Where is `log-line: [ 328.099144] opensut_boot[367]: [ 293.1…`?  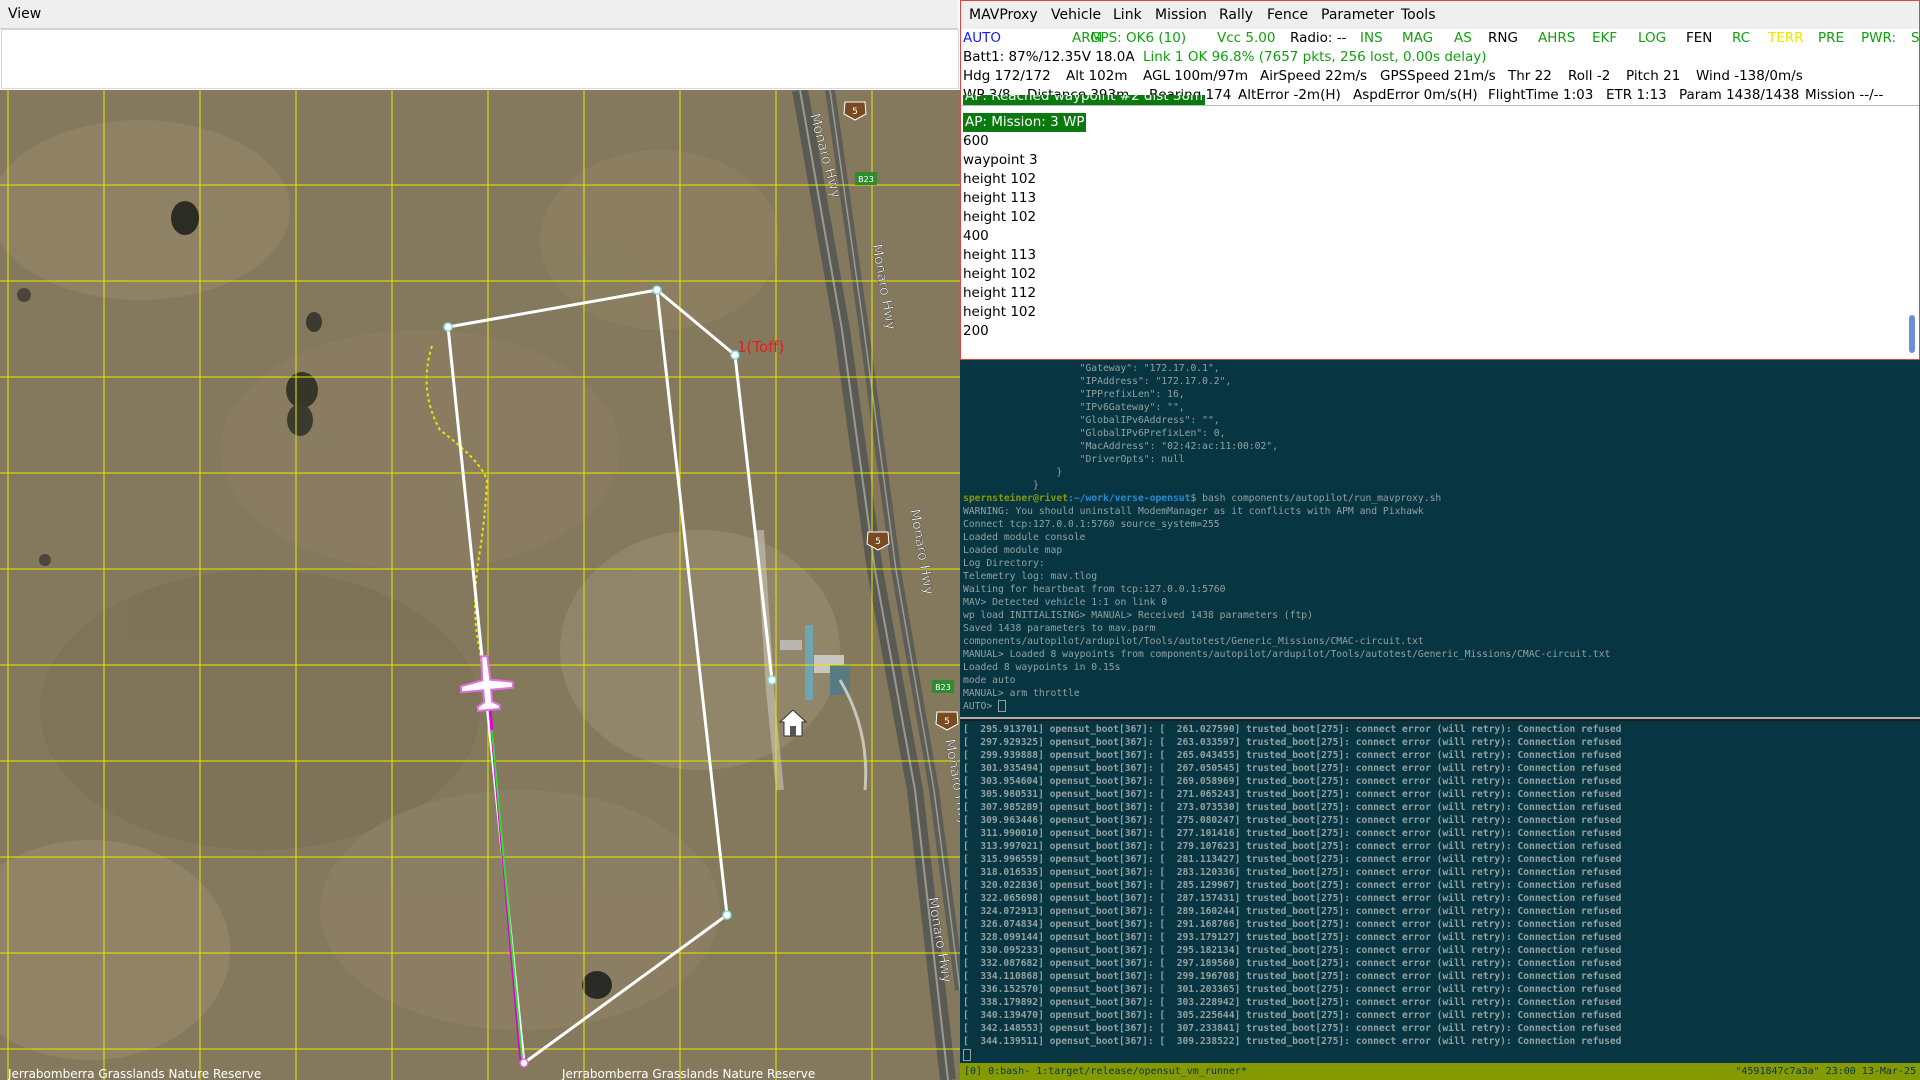
log-line: [ 328.099144] opensut_boot[367]: [ 293.1… is located at coordinates (1292, 937).